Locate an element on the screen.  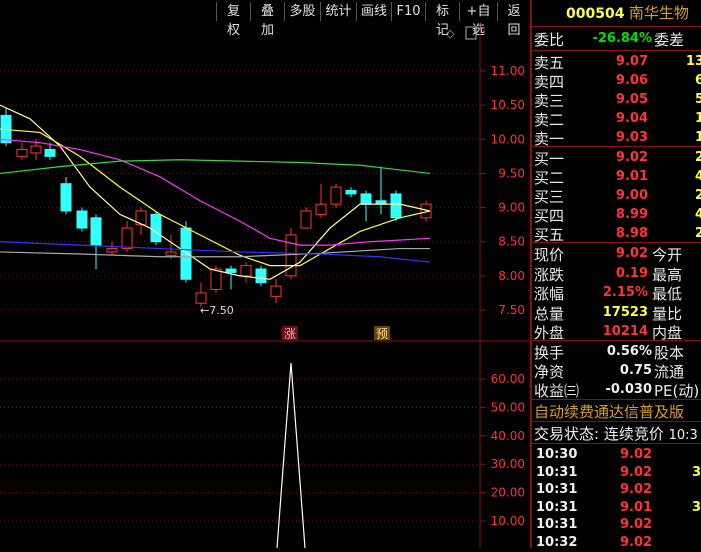
sell-order-price: 9.07 is located at coordinates (631, 61).